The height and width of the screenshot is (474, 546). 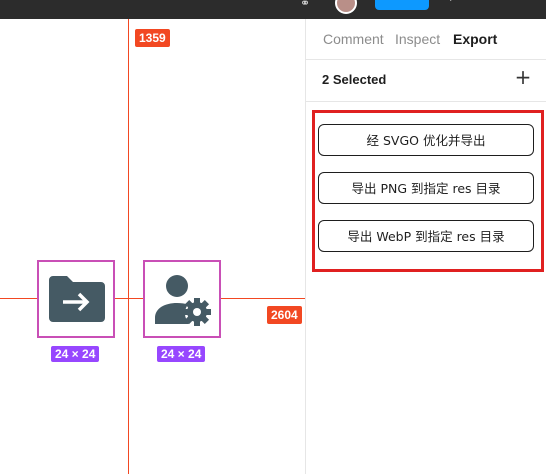 What do you see at coordinates (273, 9) in the screenshot?
I see `top-toolbar: ⚭ ▸` at bounding box center [273, 9].